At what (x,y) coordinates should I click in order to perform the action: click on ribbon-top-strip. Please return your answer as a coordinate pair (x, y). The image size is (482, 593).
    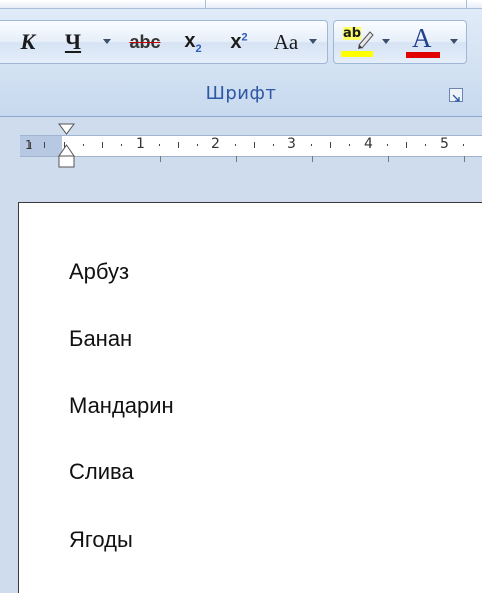
    Looking at the image, I should click on (241, 4).